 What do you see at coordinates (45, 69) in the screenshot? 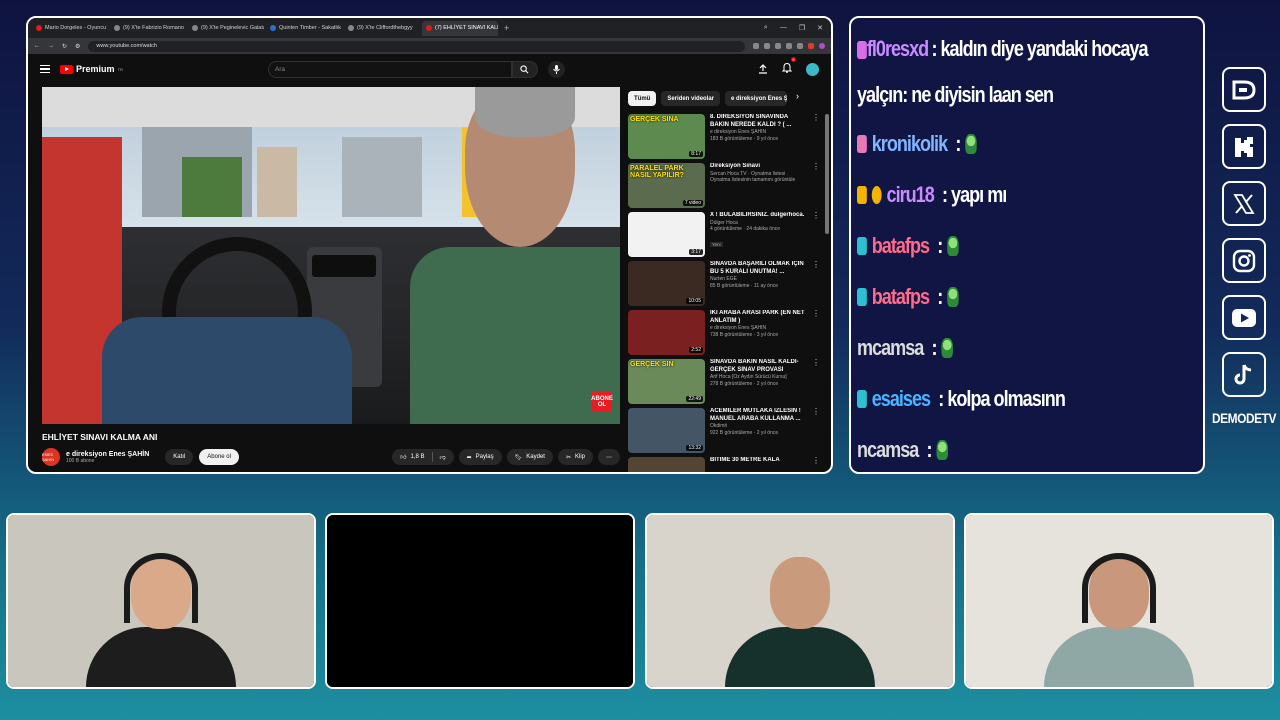
I see `hamburger-menu-icon` at bounding box center [45, 69].